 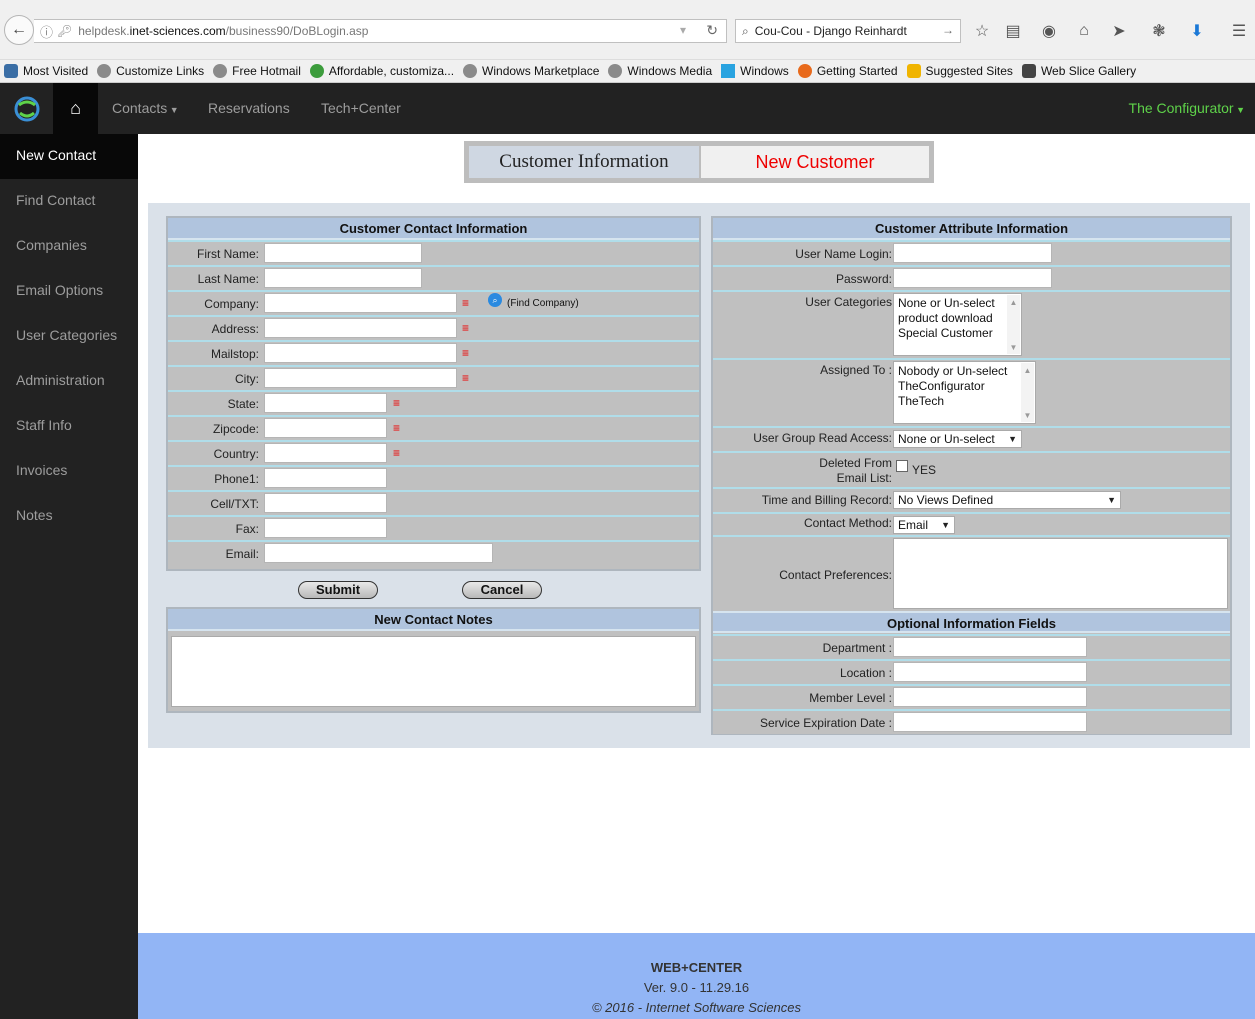 I want to click on service-exp-input, so click(x=990, y=722).